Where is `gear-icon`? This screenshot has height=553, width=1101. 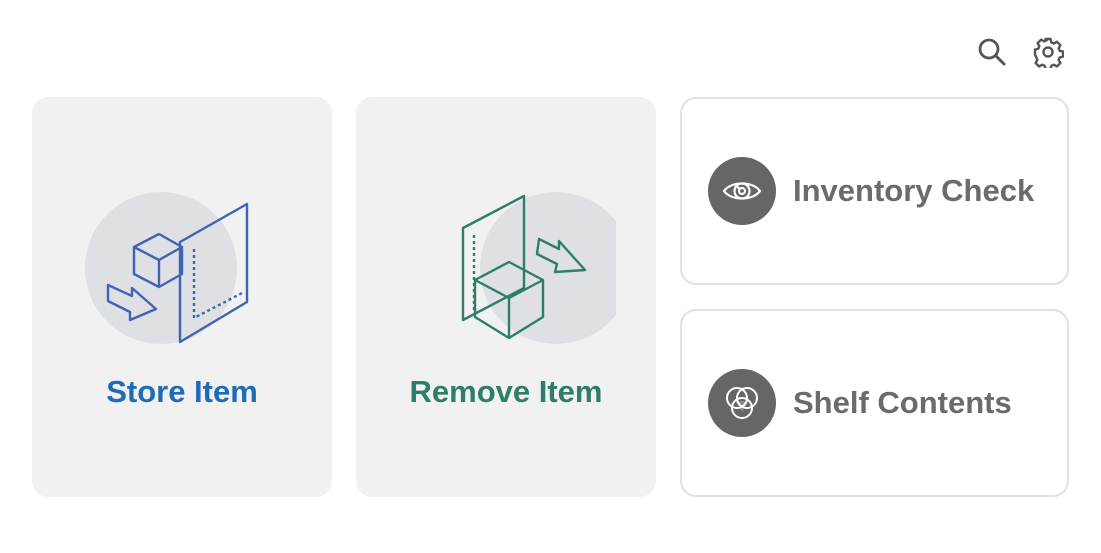
gear-icon is located at coordinates (1048, 52).